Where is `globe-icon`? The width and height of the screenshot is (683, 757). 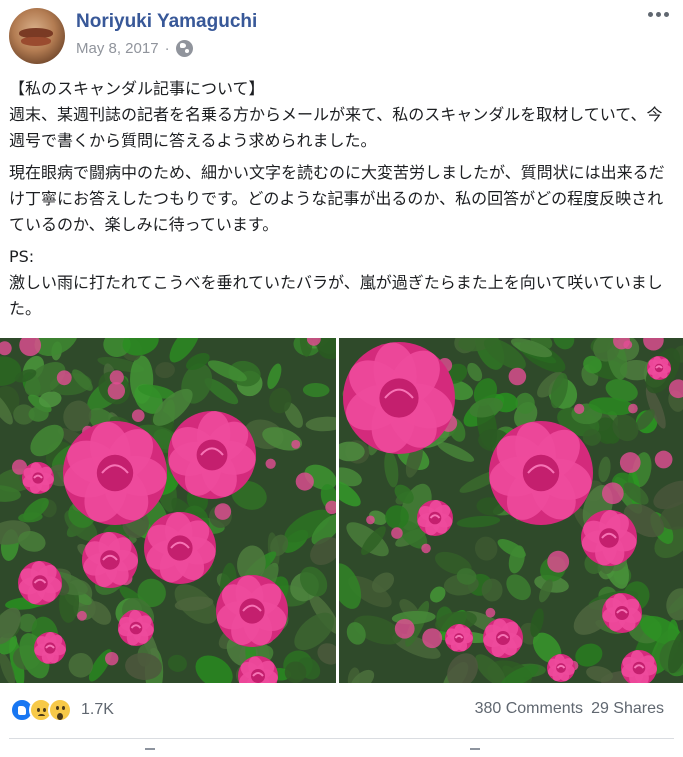 globe-icon is located at coordinates (184, 48).